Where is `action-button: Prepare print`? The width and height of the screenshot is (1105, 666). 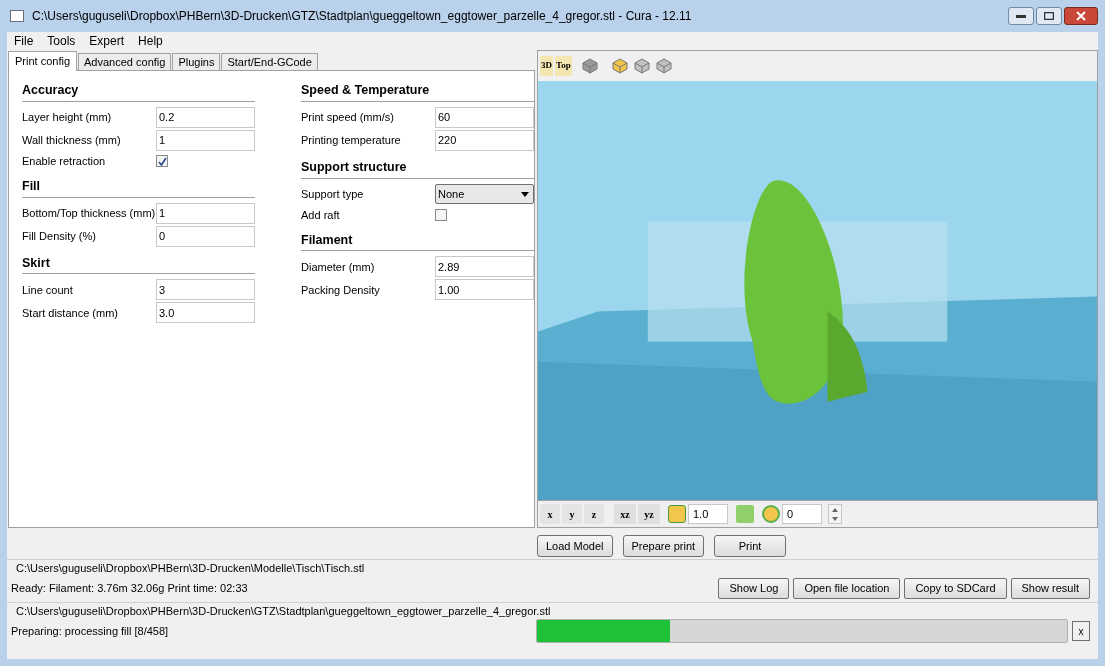 action-button: Prepare print is located at coordinates (663, 546).